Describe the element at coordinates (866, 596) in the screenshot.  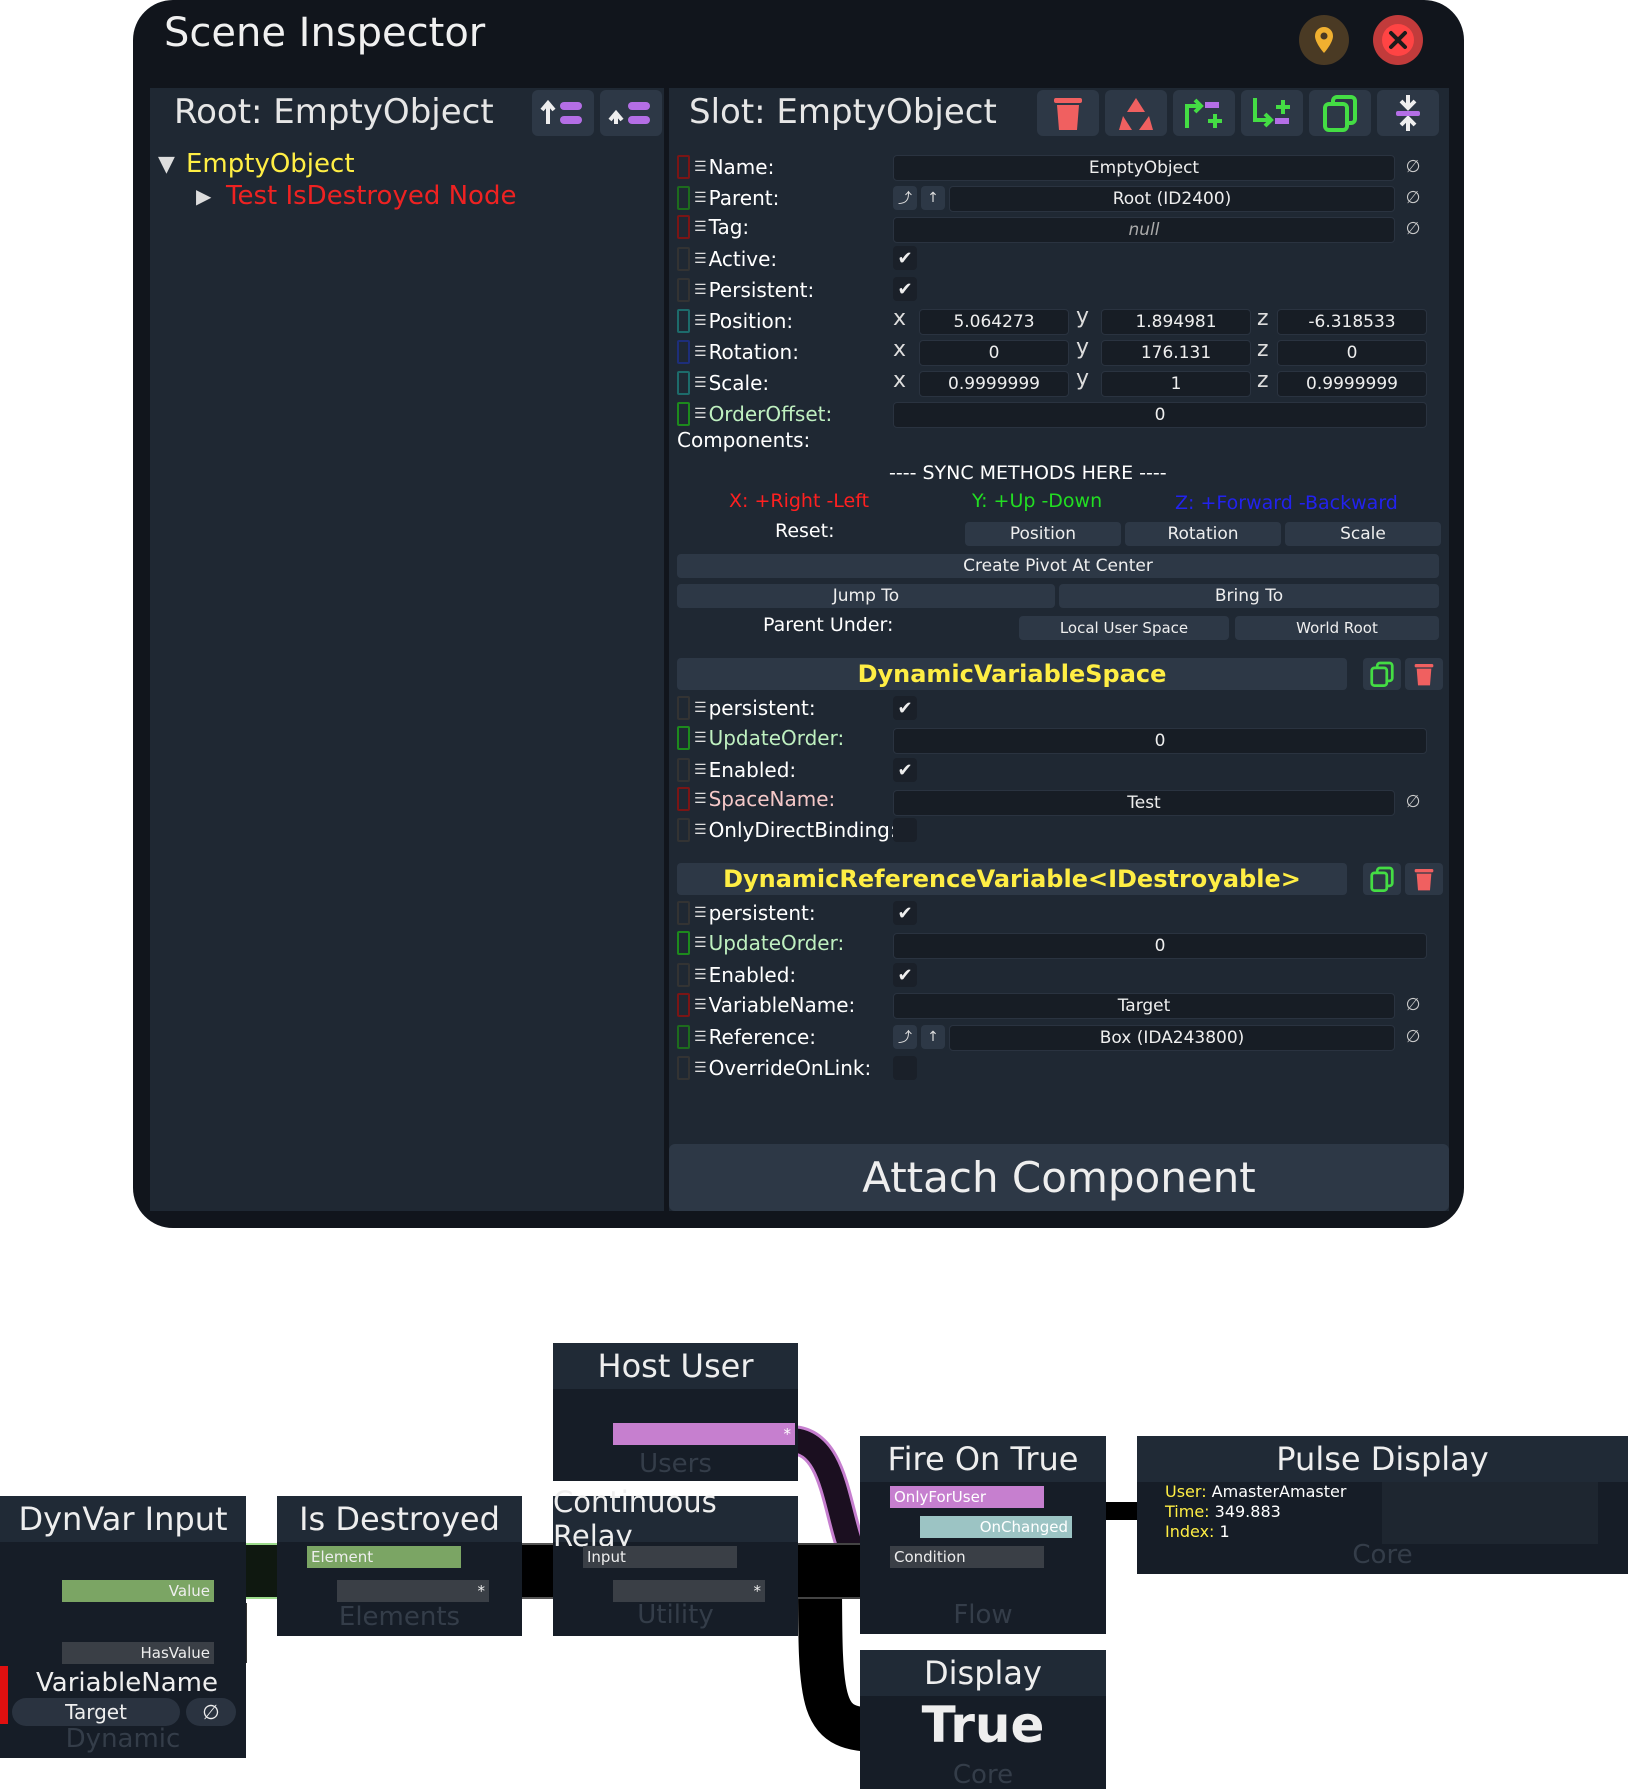
I see `jump-to-button: Jump To` at that location.